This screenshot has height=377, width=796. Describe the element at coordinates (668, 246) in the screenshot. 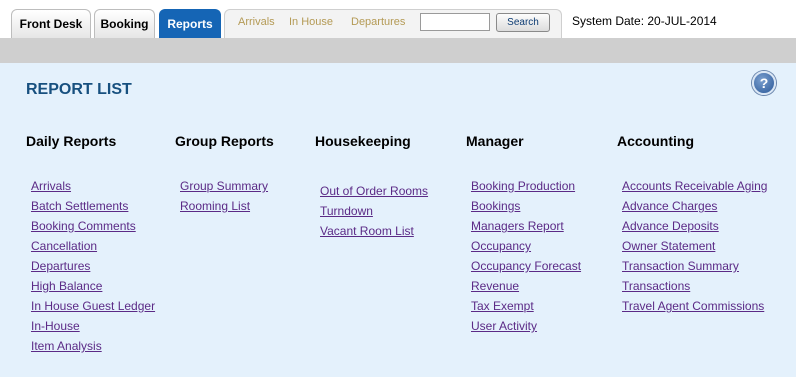

I see `report-link-owner-statement: Owner Statement` at that location.